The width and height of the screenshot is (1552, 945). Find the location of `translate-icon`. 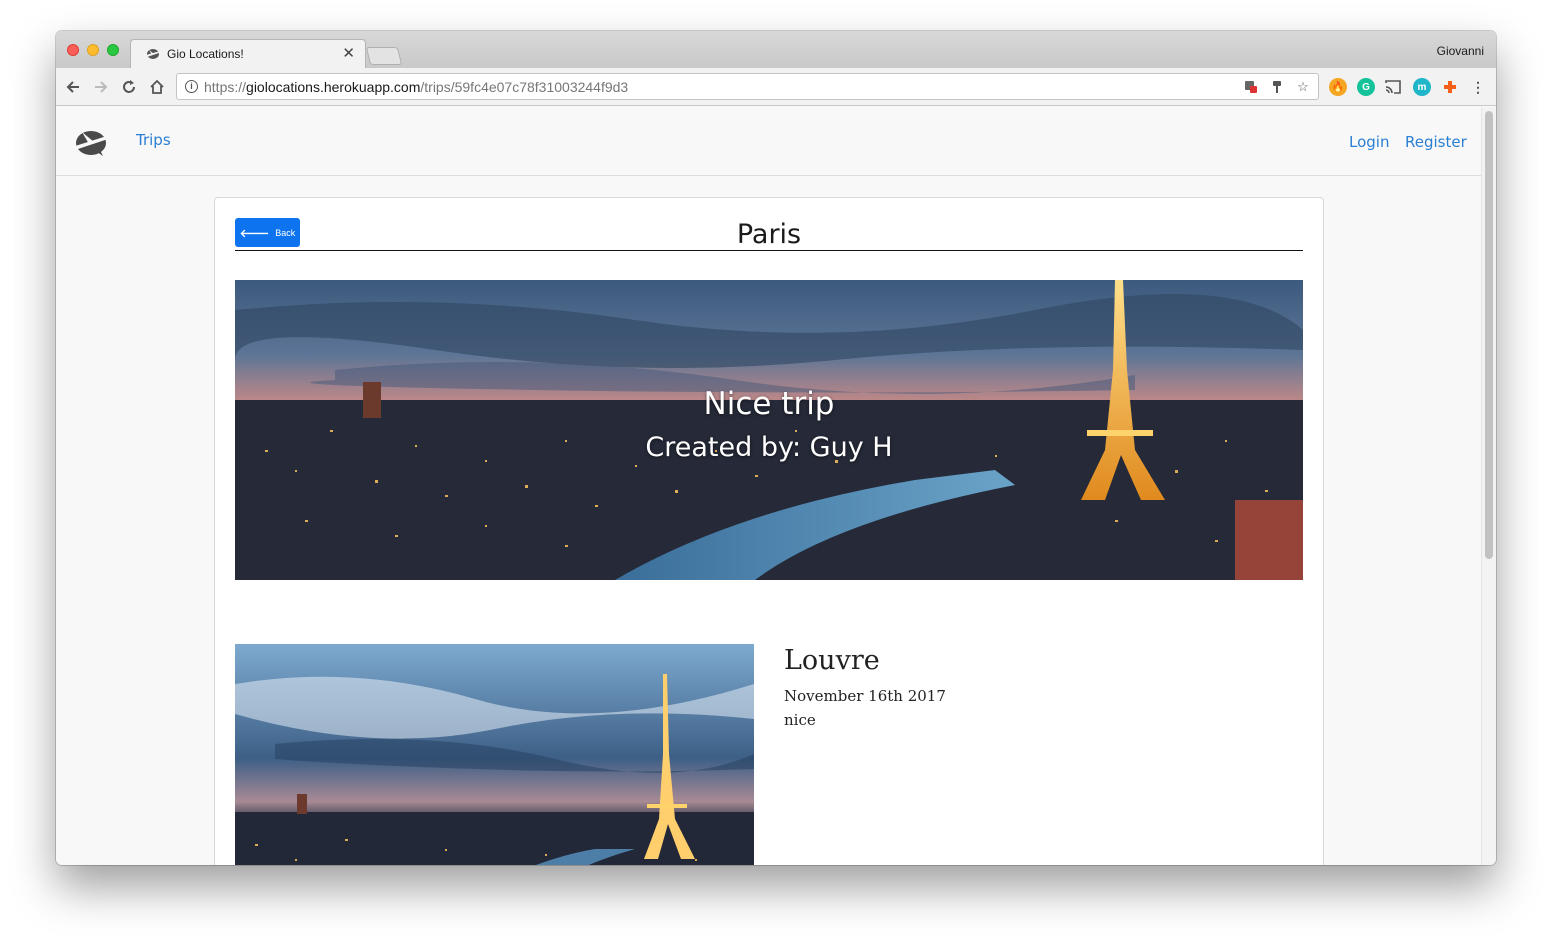

translate-icon is located at coordinates (1251, 87).